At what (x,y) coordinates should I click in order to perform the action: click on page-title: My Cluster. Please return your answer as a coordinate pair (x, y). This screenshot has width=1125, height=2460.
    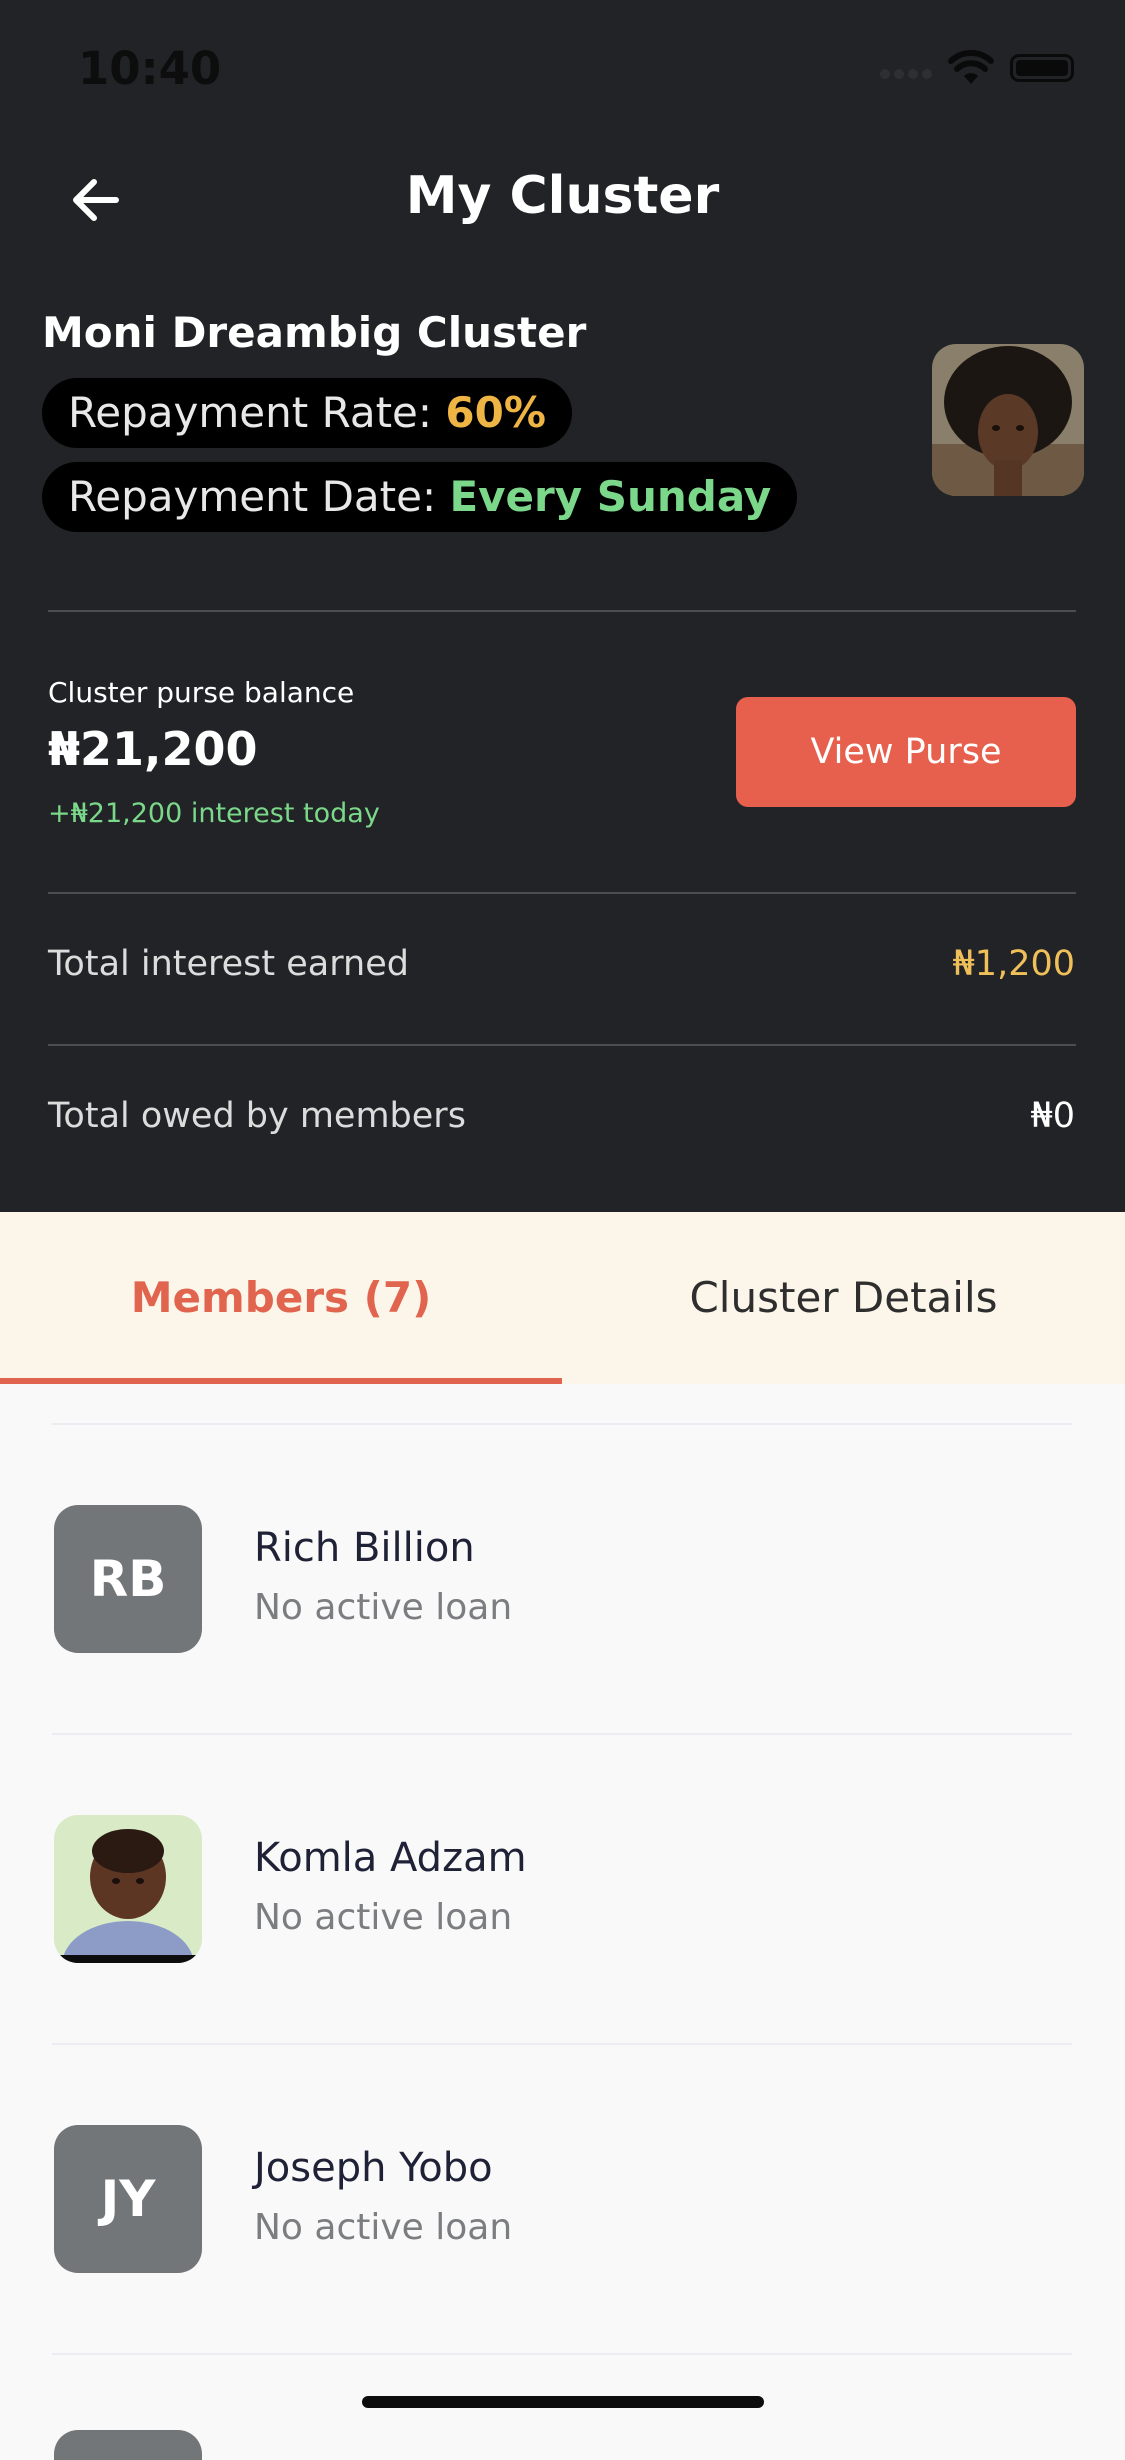
    Looking at the image, I should click on (562, 196).